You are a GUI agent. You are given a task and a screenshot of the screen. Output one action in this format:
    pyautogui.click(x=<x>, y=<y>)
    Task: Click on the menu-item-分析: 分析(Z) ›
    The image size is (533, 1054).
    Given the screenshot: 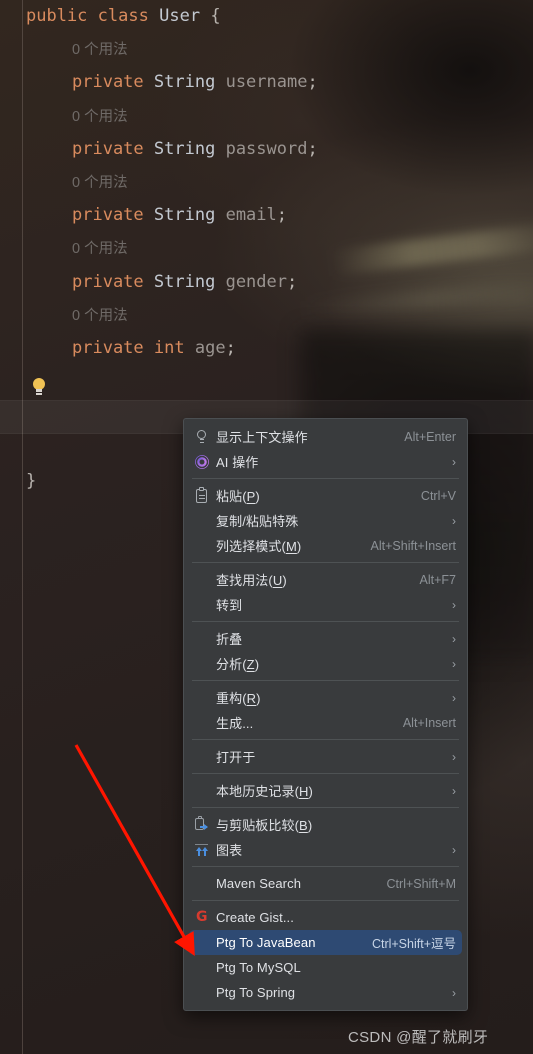 What is the action you would take?
    pyautogui.click(x=325, y=663)
    